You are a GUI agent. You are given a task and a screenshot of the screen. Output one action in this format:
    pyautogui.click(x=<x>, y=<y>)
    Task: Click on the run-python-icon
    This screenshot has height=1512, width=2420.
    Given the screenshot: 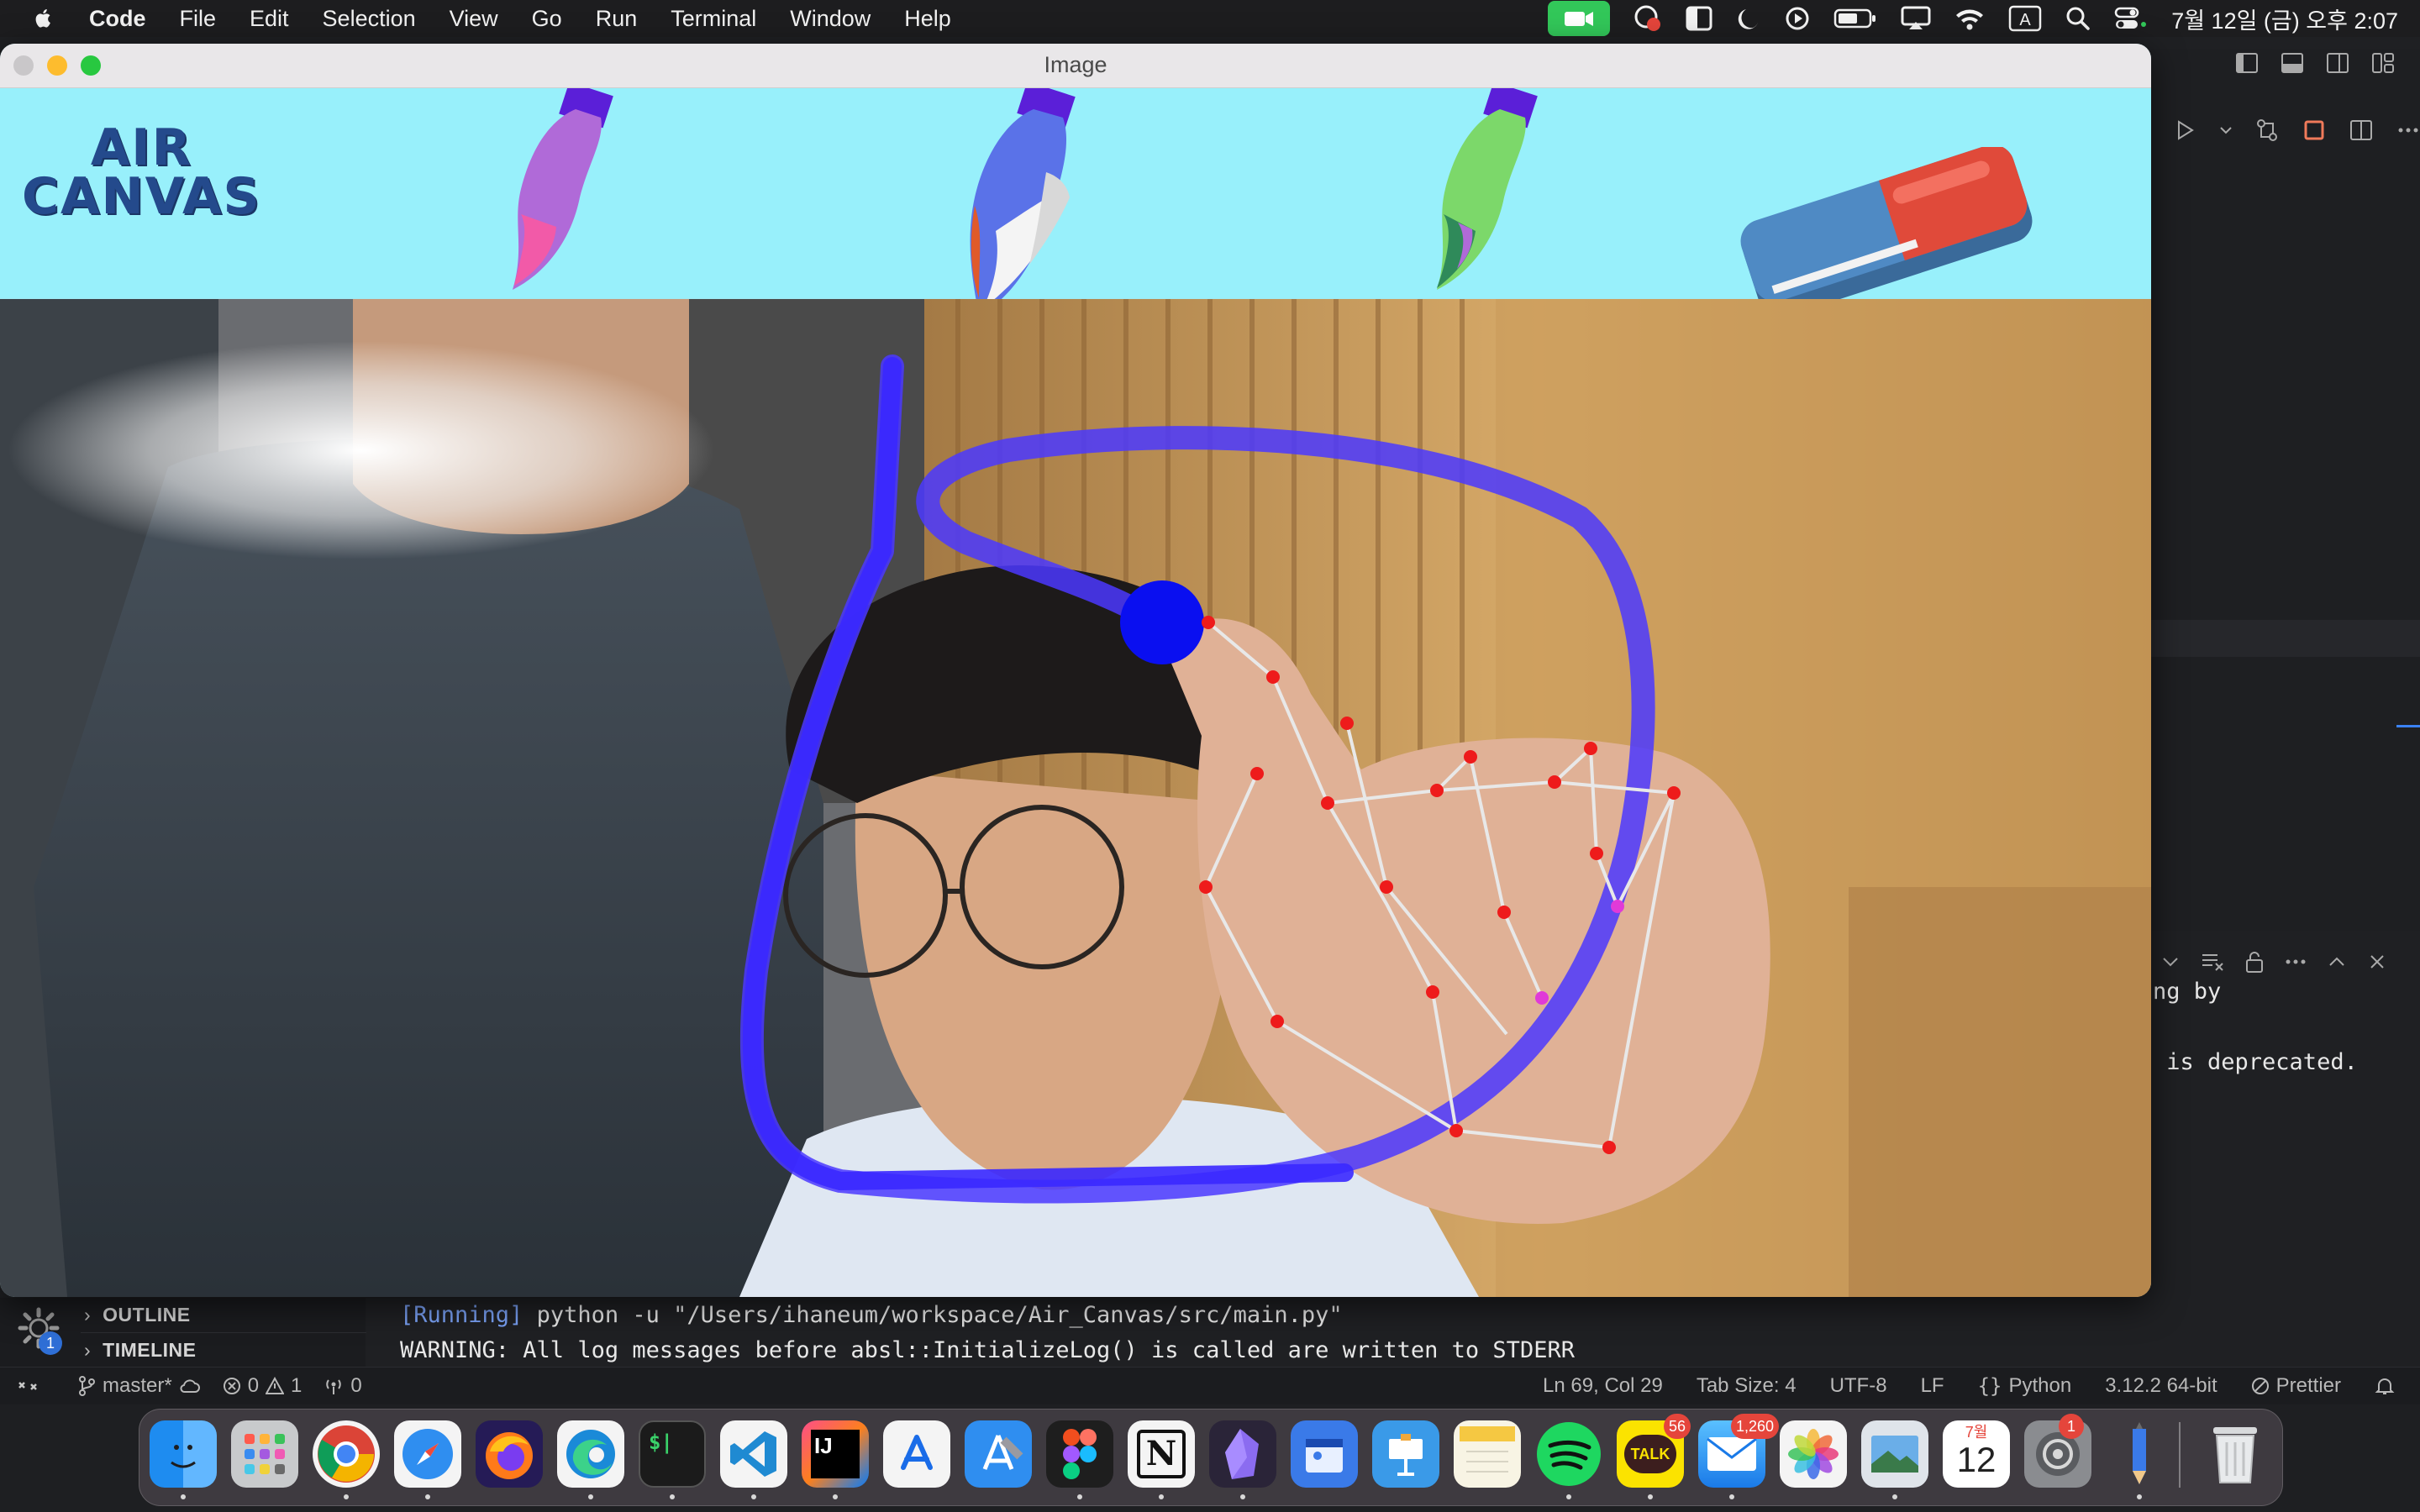 What is the action you would take?
    pyautogui.click(x=2184, y=130)
    